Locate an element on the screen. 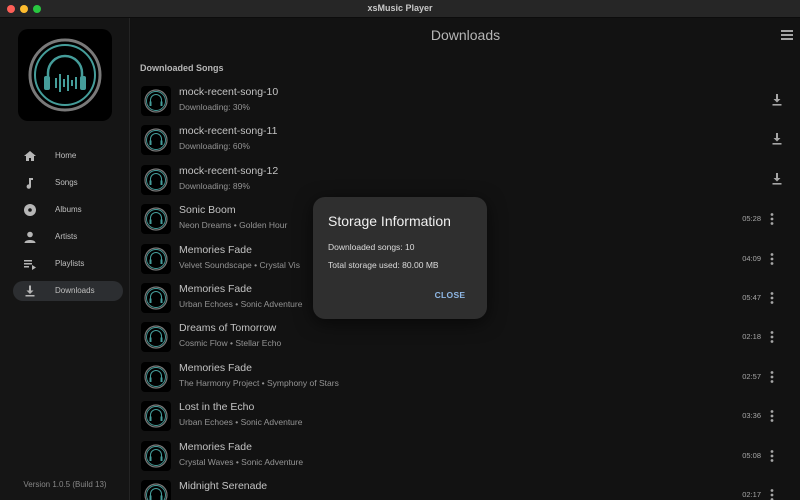 This screenshot has height=500, width=800. downloaded-songs-count: Downloaded songs: 10 is located at coordinates (371, 247).